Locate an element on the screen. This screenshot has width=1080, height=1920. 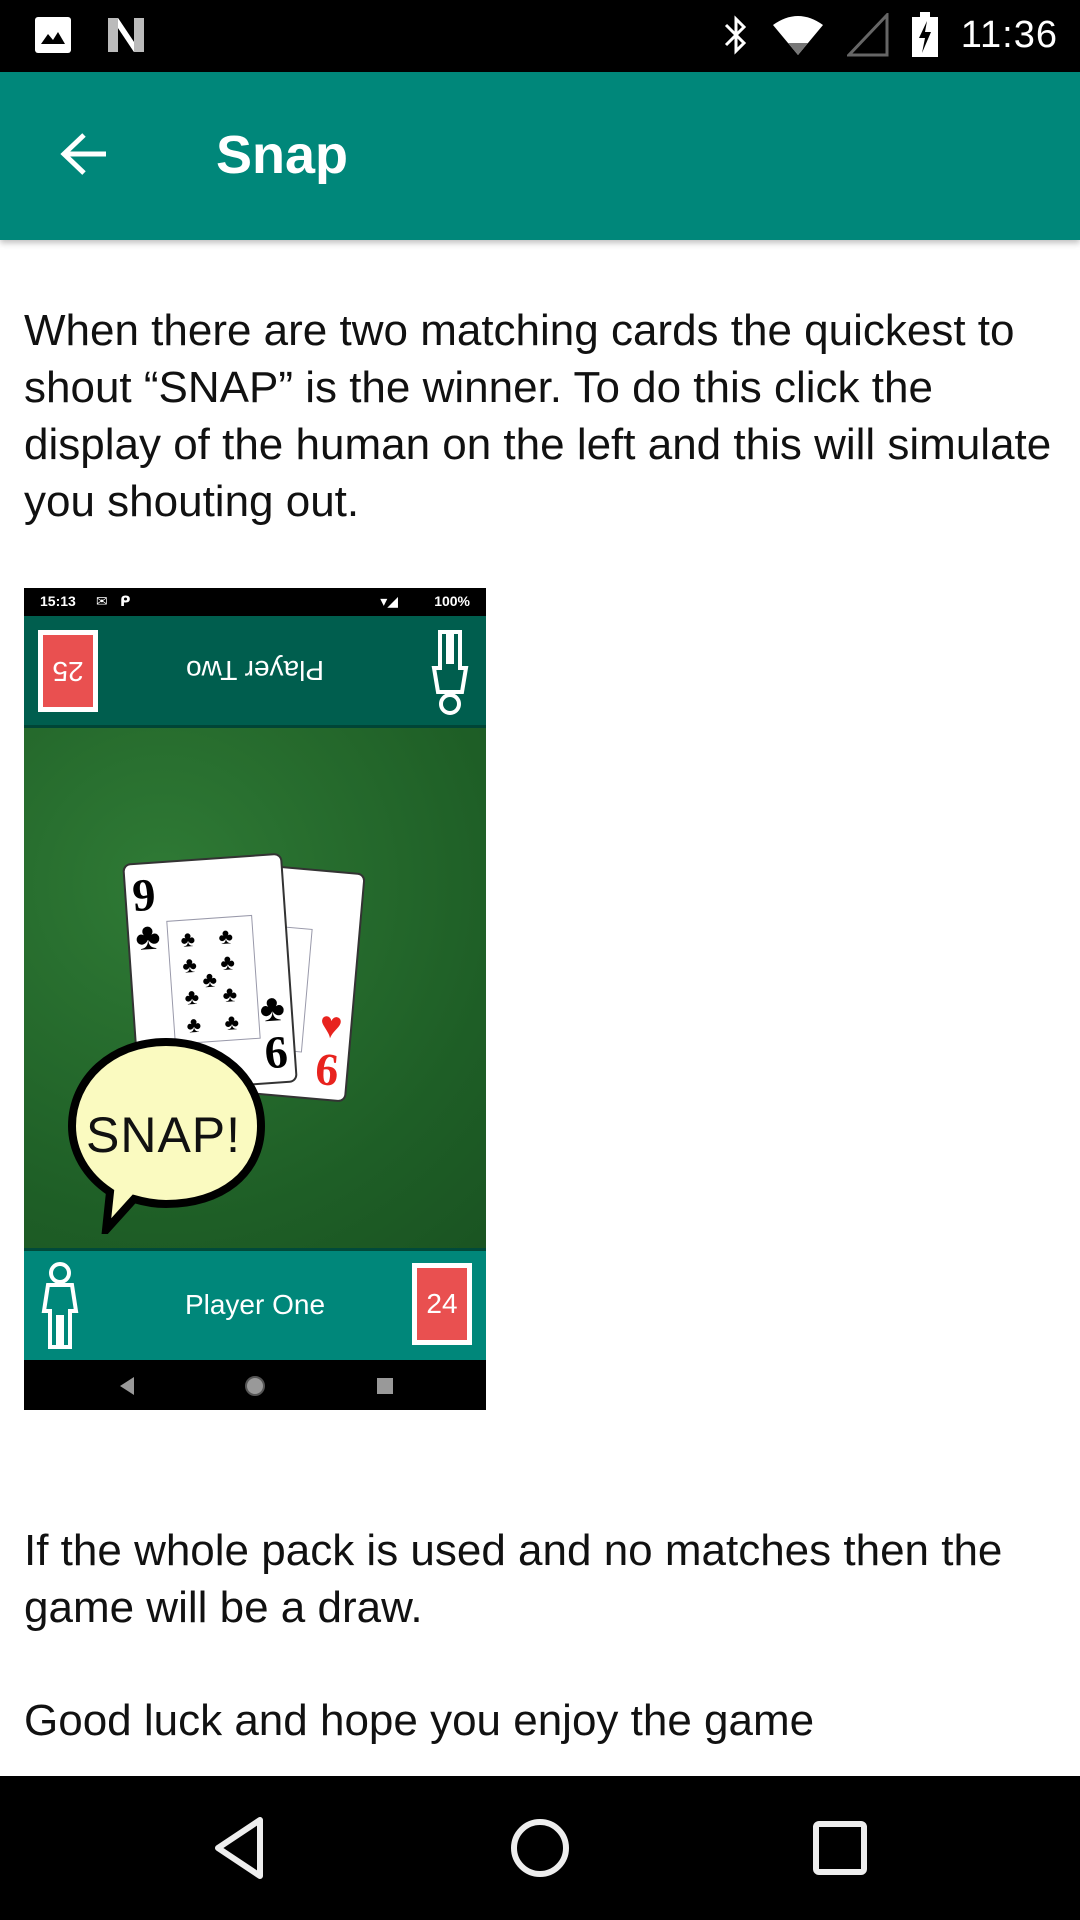
example-recents-icon is located at coordinates (385, 1386).